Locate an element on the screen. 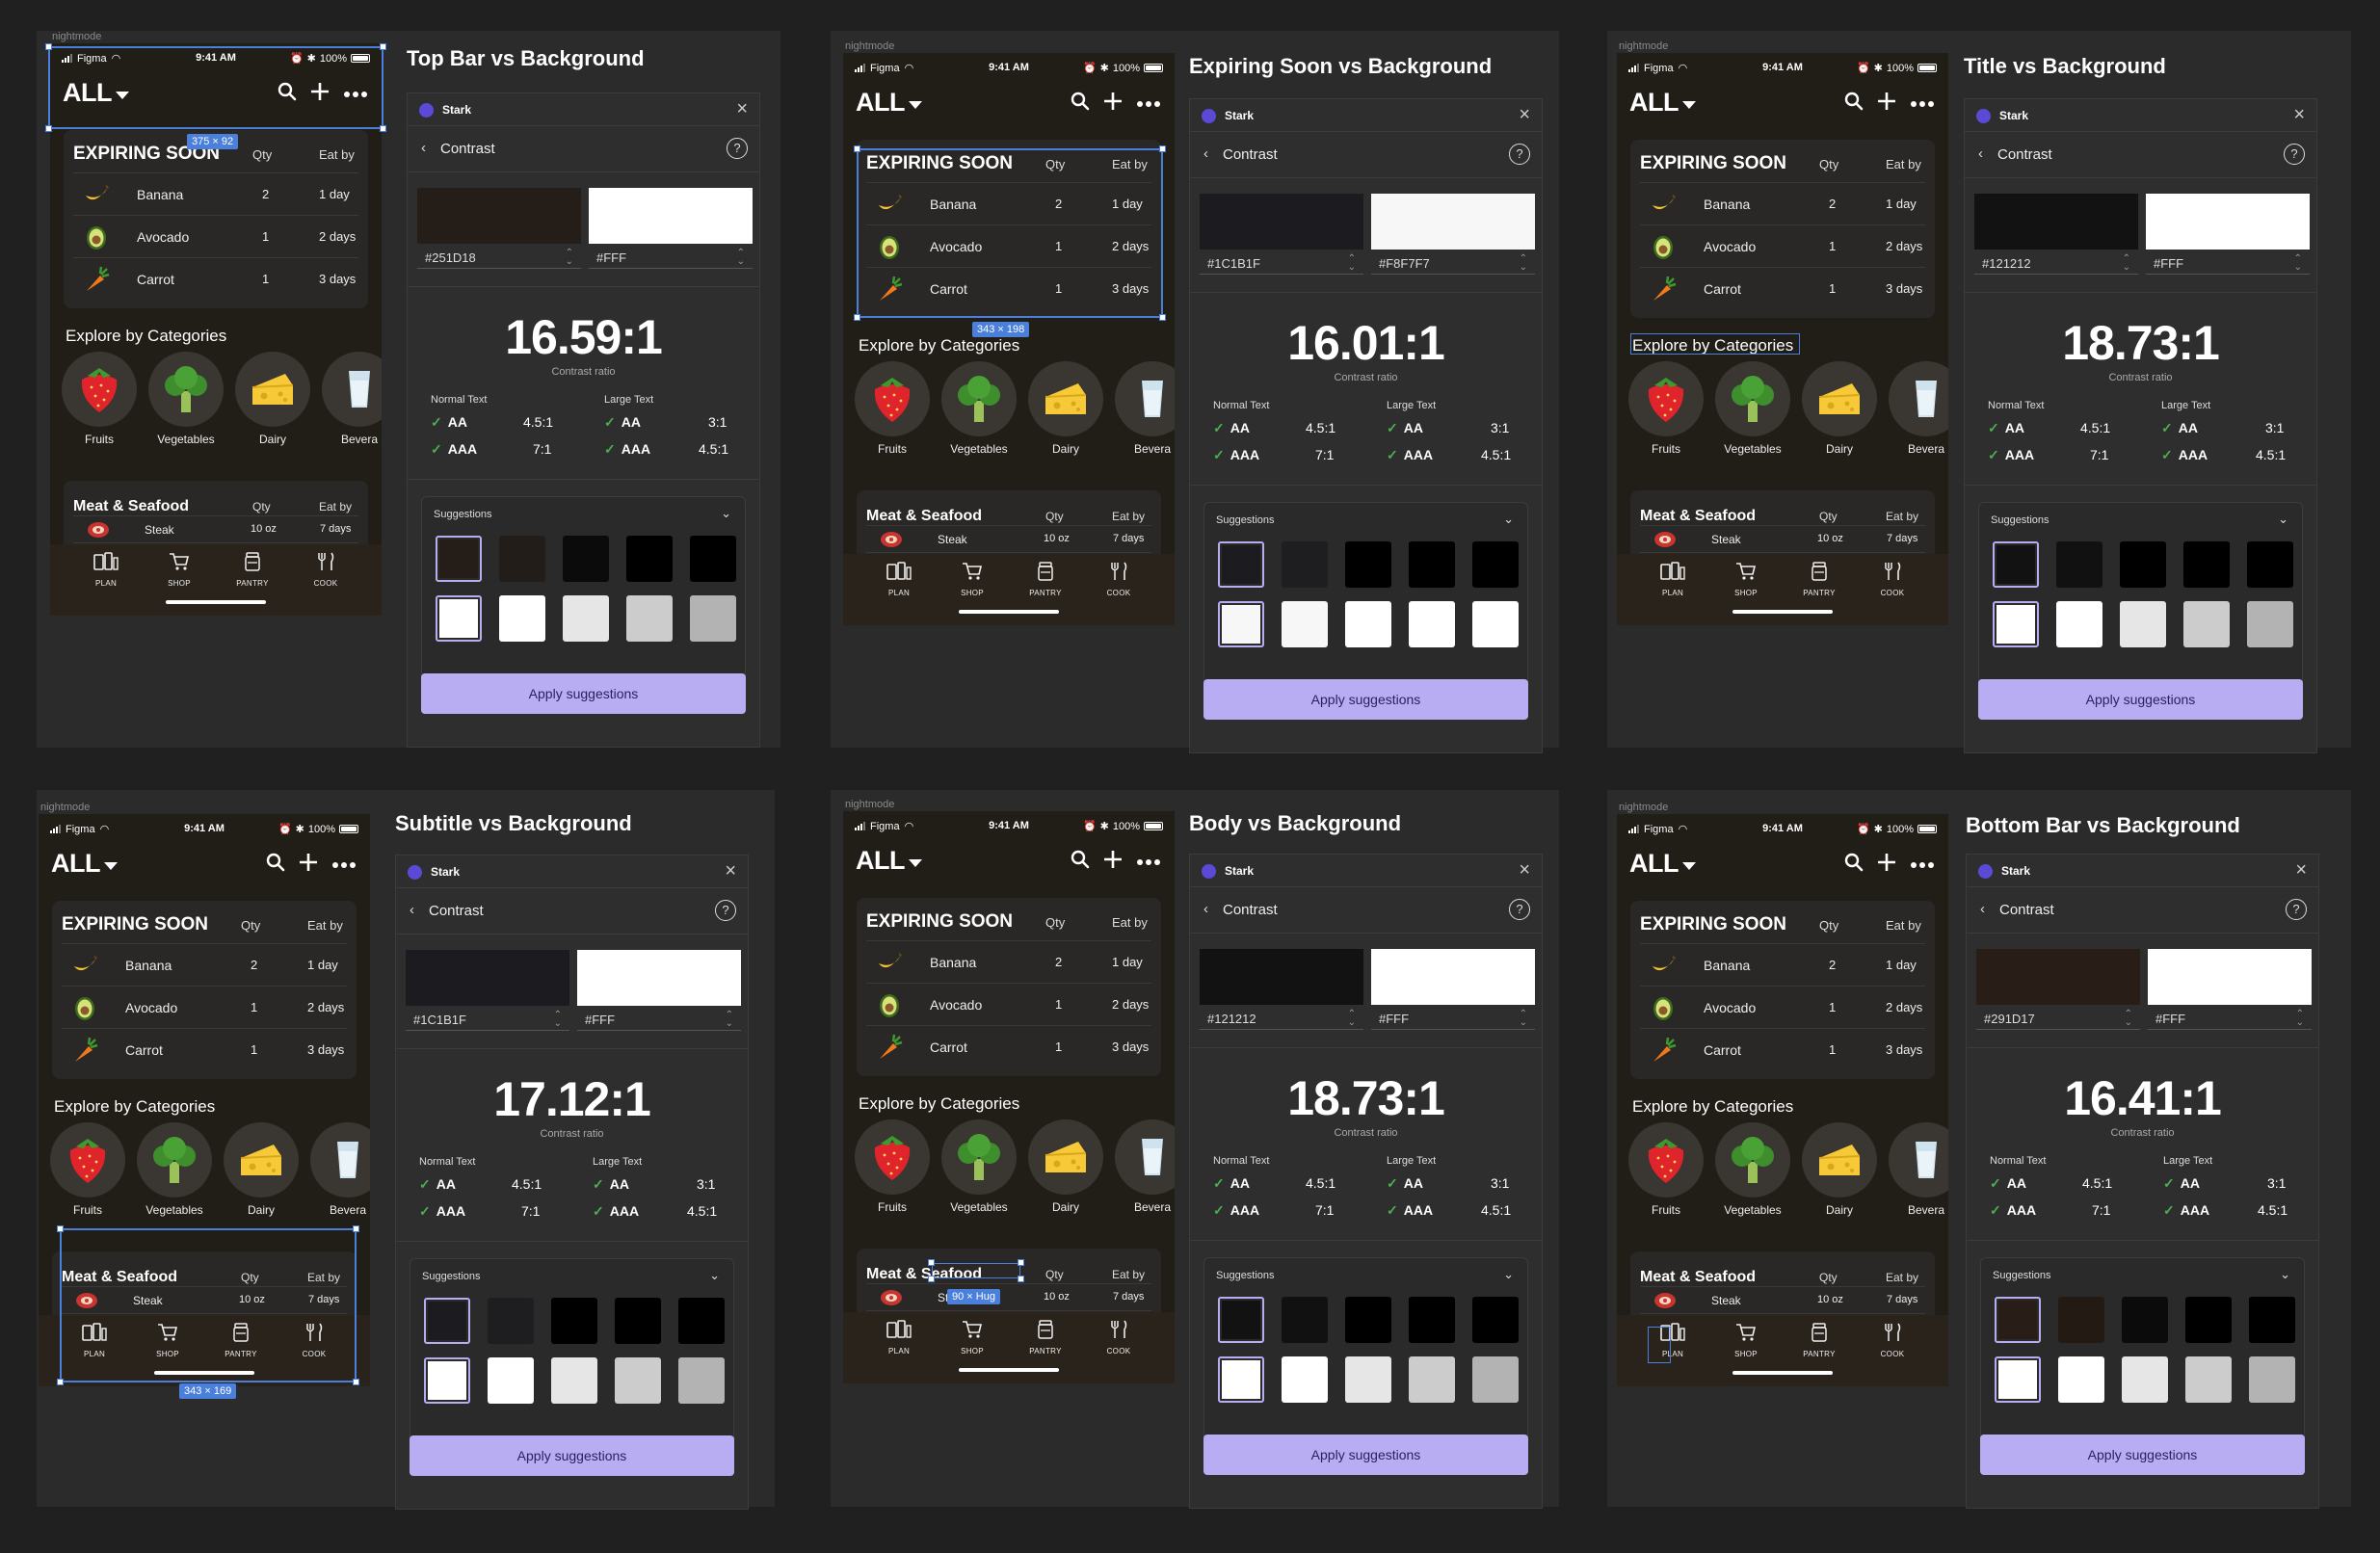  chevron-down-icon: ⌄ is located at coordinates (2283, 519).